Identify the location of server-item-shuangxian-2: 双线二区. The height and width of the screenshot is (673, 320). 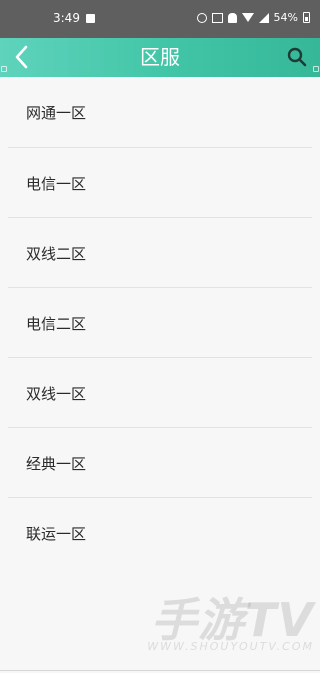
(160, 253).